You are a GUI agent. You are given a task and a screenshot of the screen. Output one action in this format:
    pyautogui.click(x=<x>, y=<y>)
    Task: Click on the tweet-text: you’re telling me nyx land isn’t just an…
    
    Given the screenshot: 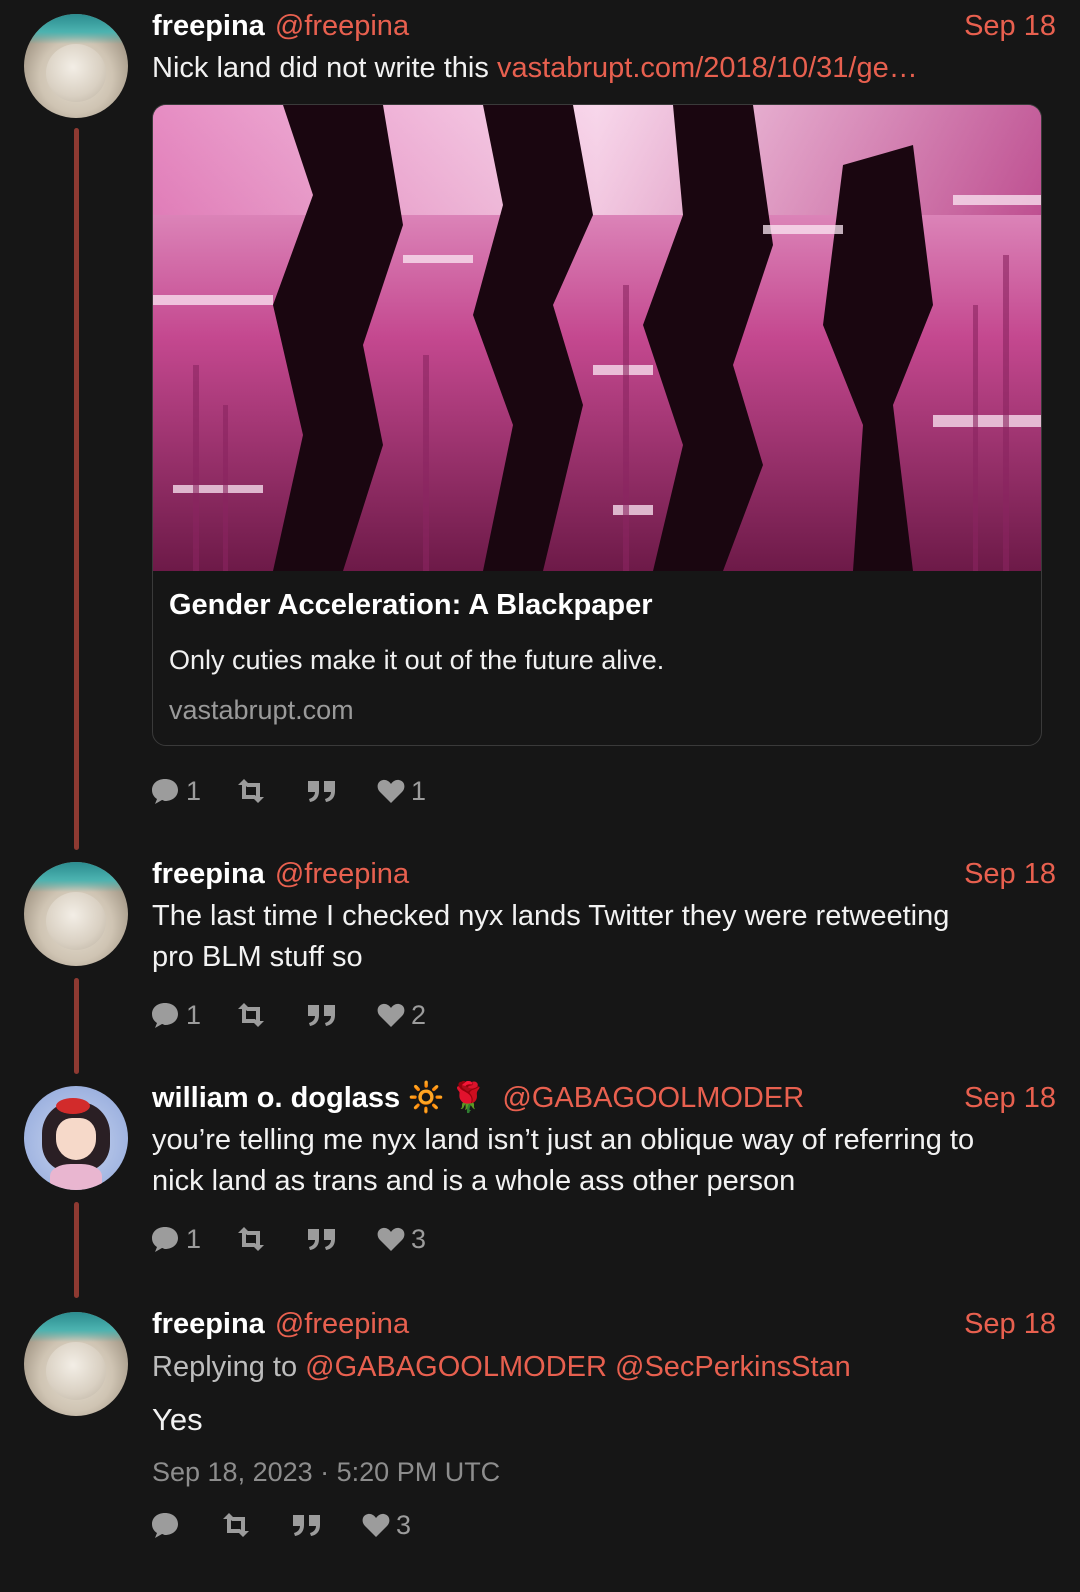 What is the action you would take?
    pyautogui.click(x=604, y=1161)
    